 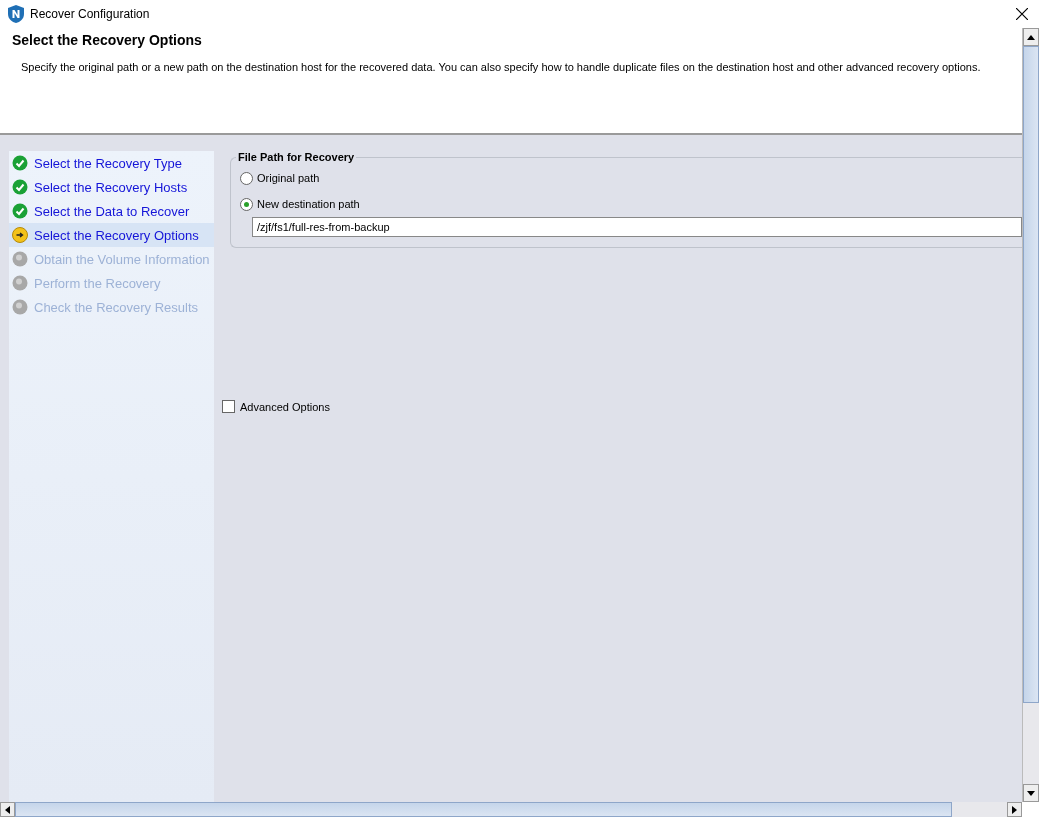 What do you see at coordinates (228, 406) in the screenshot?
I see `checkbox` at bounding box center [228, 406].